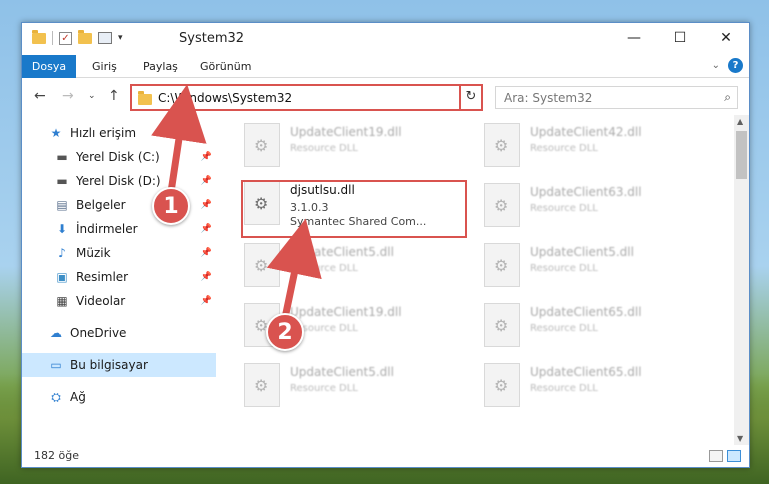  What do you see at coordinates (101, 205) in the screenshot?
I see `nav-item-label: Belgeler` at bounding box center [101, 205].